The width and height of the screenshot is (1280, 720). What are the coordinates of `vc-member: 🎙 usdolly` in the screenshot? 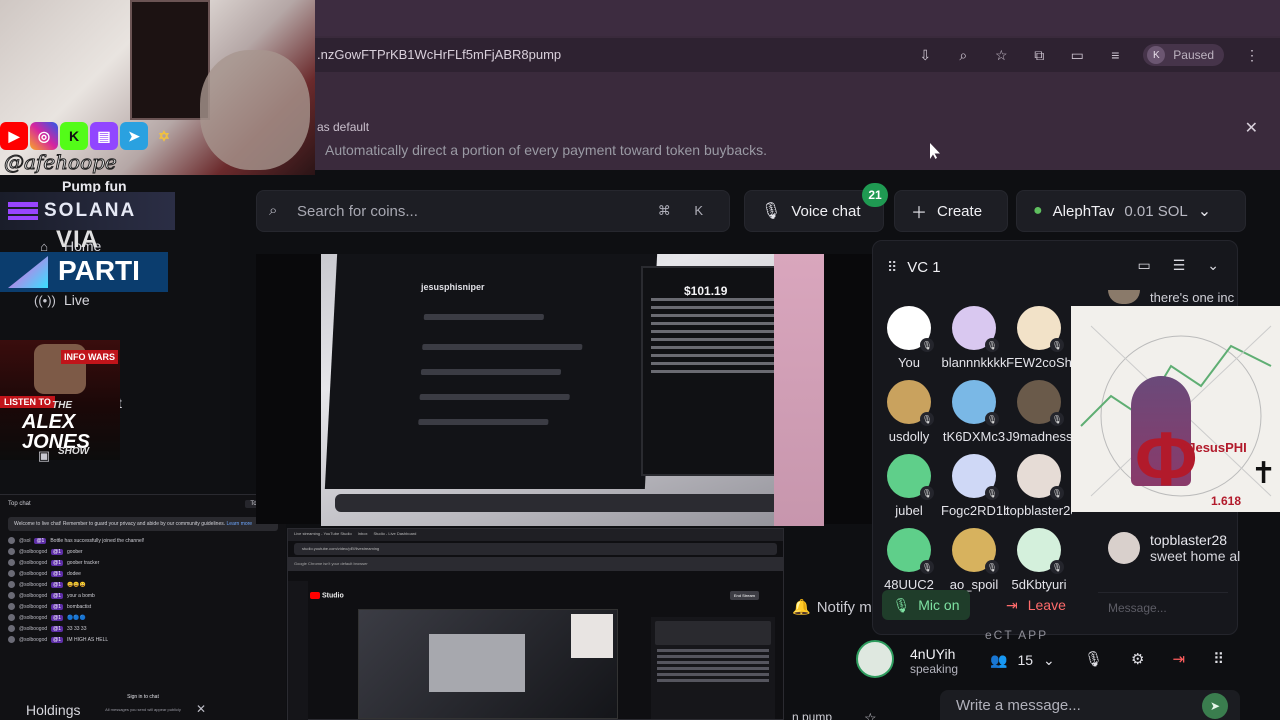 It's located at (909, 417).